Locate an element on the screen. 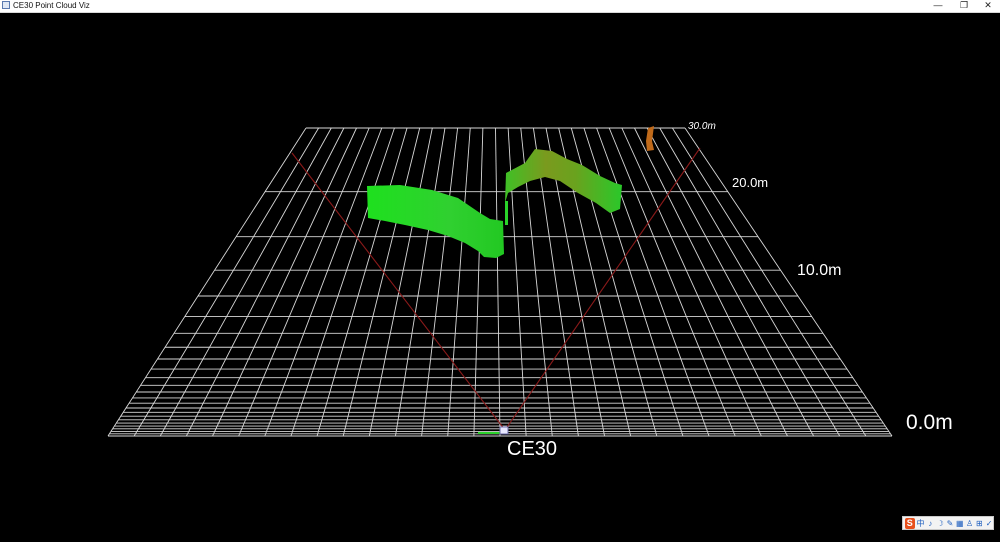 This screenshot has height=542, width=1000. range-label-30m: 30.0m is located at coordinates (702, 126).